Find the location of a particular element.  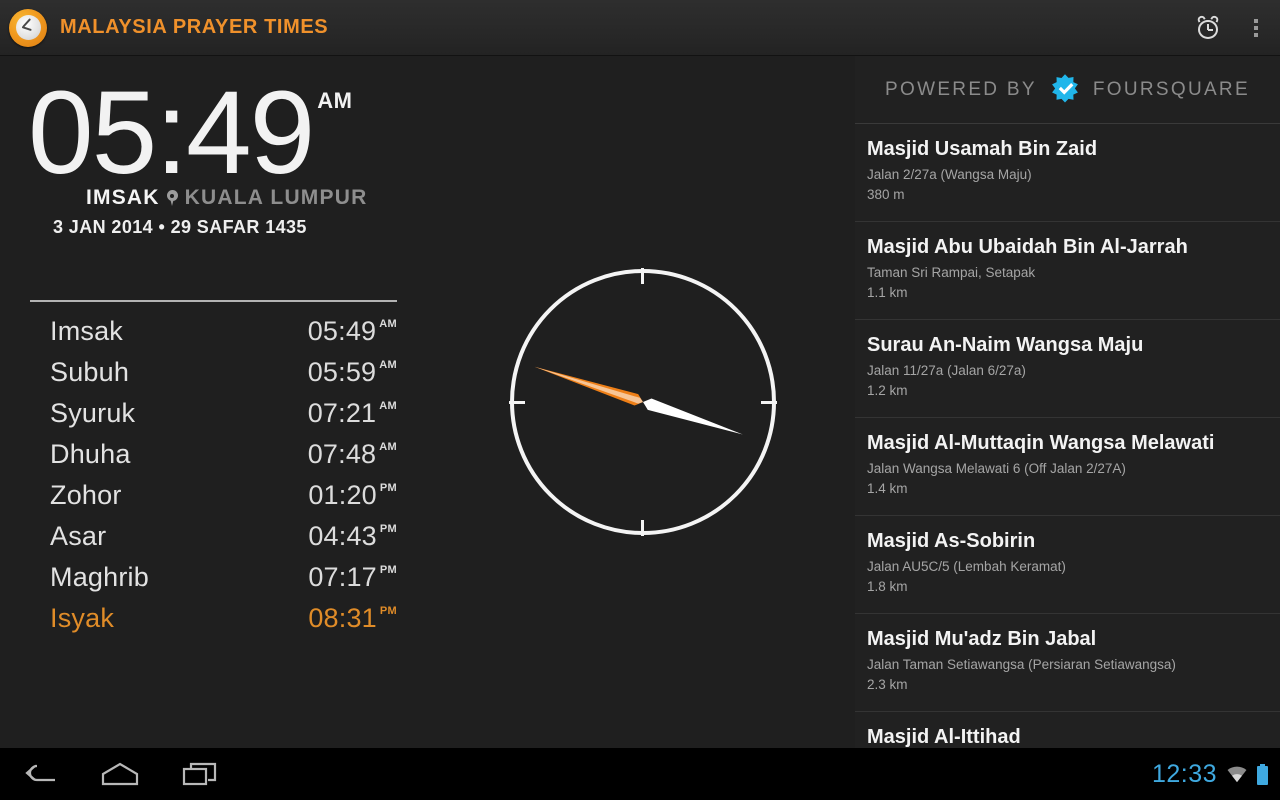

current-prayer-label: IMSAK is located at coordinates (123, 197).